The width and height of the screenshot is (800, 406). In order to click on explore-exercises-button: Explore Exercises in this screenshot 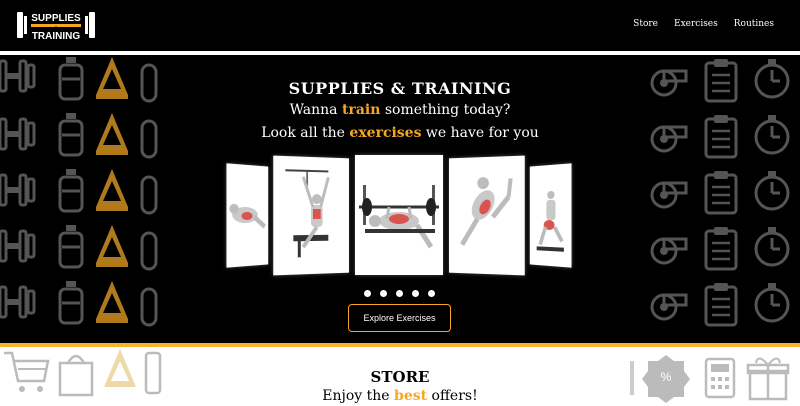, I will do `click(399, 318)`.